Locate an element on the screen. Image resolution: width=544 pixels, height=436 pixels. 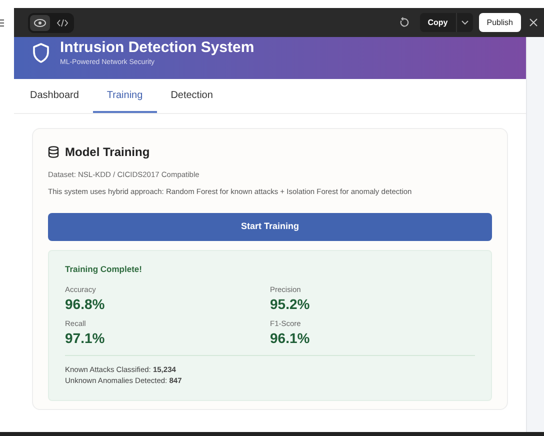
start-training-button: Start Training is located at coordinates (270, 226).